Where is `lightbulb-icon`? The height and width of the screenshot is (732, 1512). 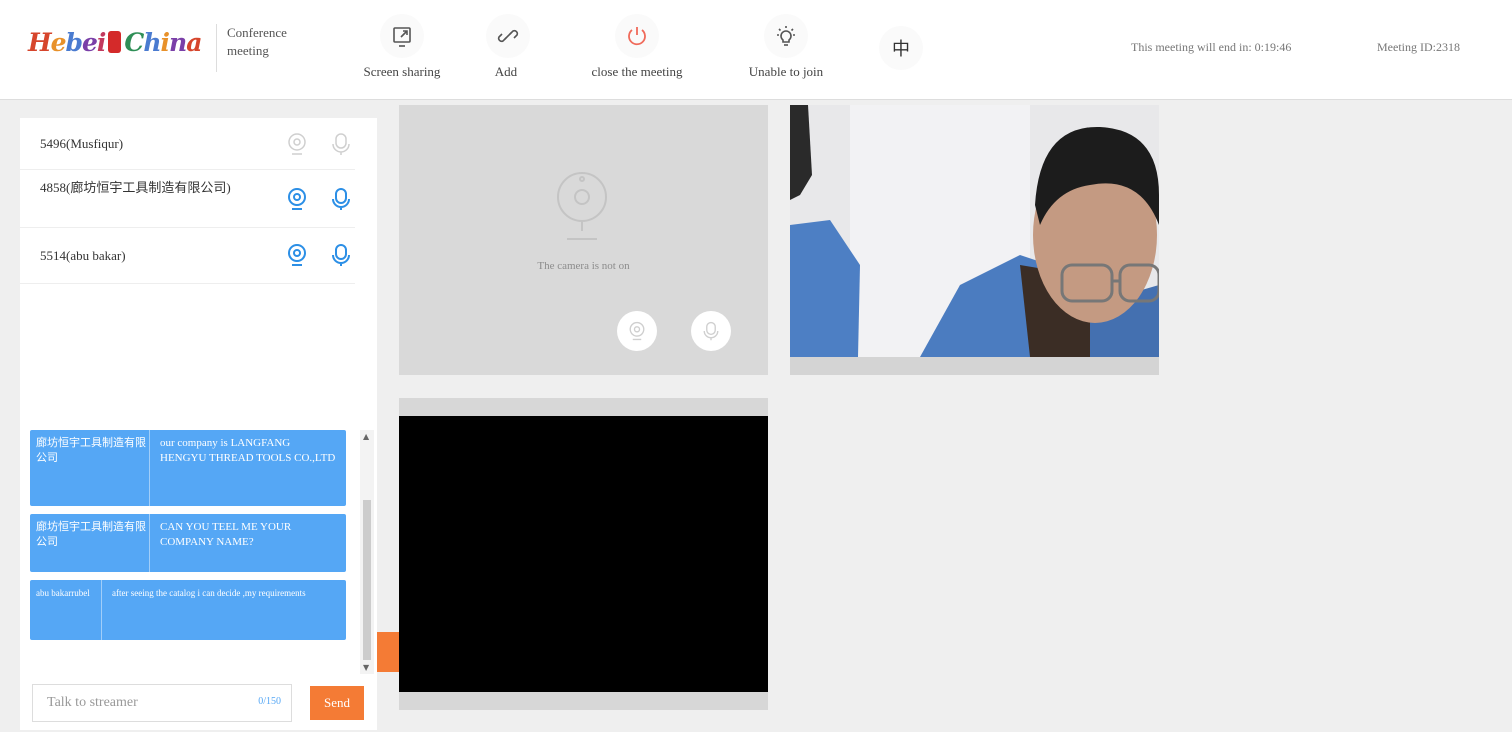 lightbulb-icon is located at coordinates (786, 36).